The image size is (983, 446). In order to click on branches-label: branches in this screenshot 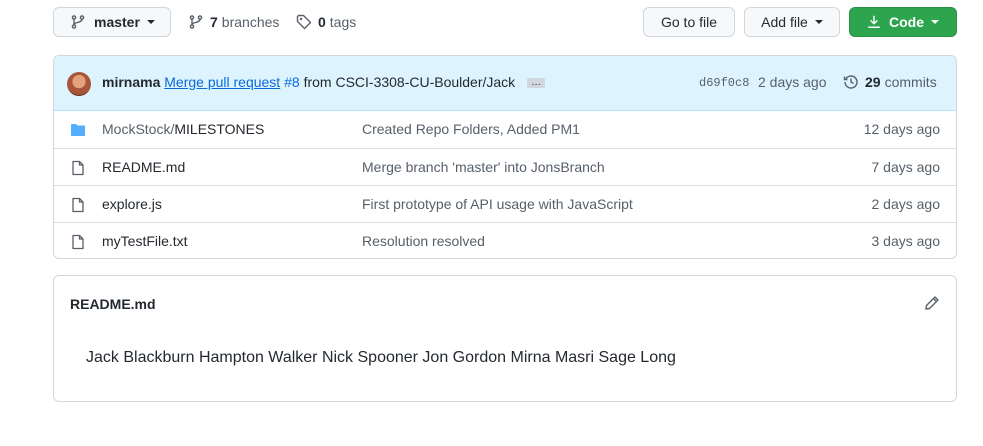, I will do `click(250, 22)`.